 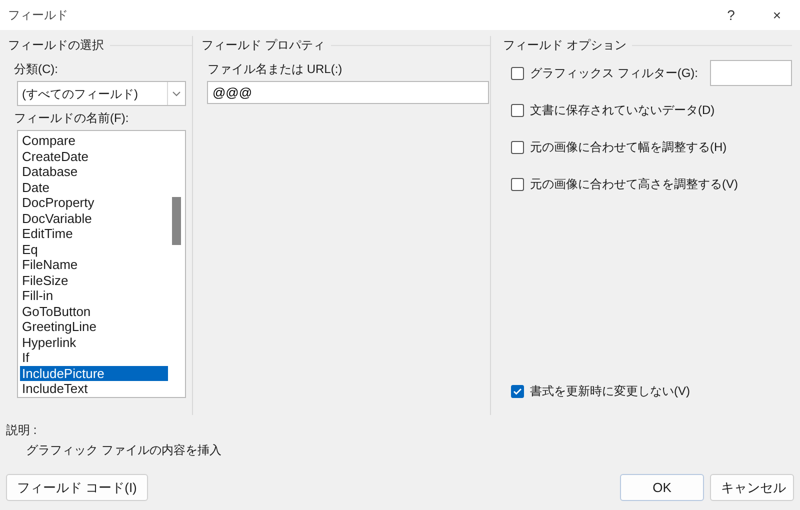 I want to click on ok-button: OK, so click(x=662, y=487).